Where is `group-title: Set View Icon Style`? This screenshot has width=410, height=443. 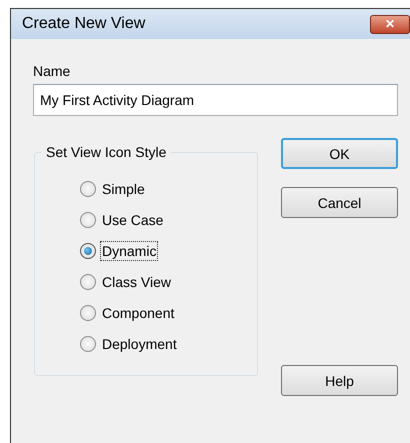
group-title: Set View Icon Style is located at coordinates (106, 152).